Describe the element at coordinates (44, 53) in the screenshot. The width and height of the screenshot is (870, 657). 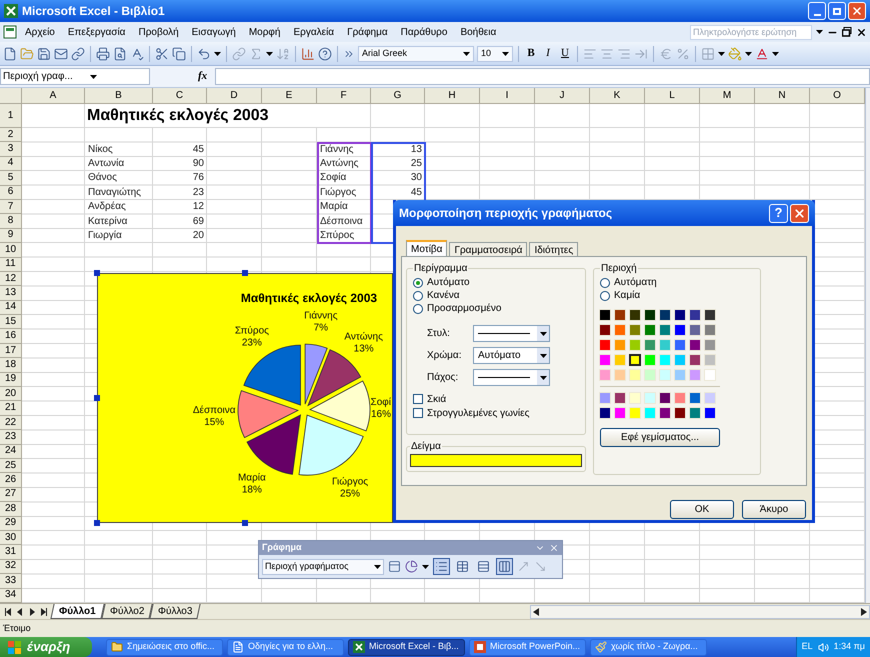
I see `save-icon` at that location.